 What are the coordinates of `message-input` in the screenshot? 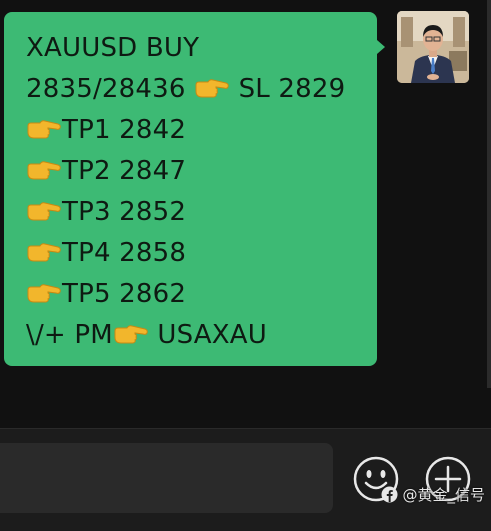 It's located at (166, 478).